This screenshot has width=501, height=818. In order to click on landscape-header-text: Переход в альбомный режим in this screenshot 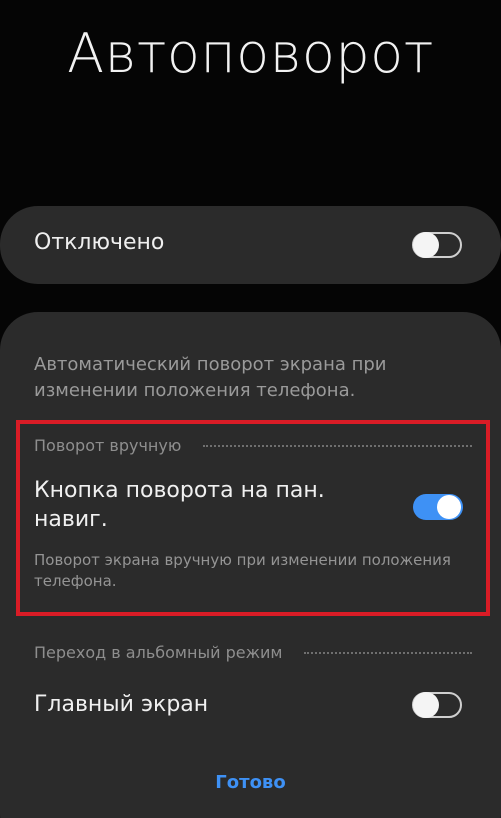, I will do `click(158, 652)`.